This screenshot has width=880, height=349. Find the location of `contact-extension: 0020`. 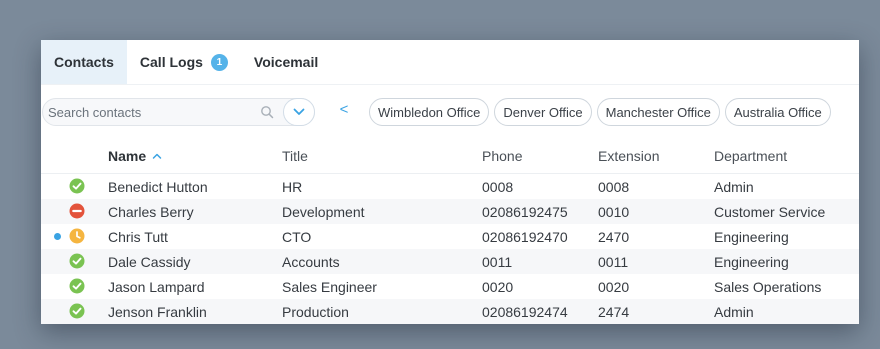

contact-extension: 0020 is located at coordinates (613, 286).